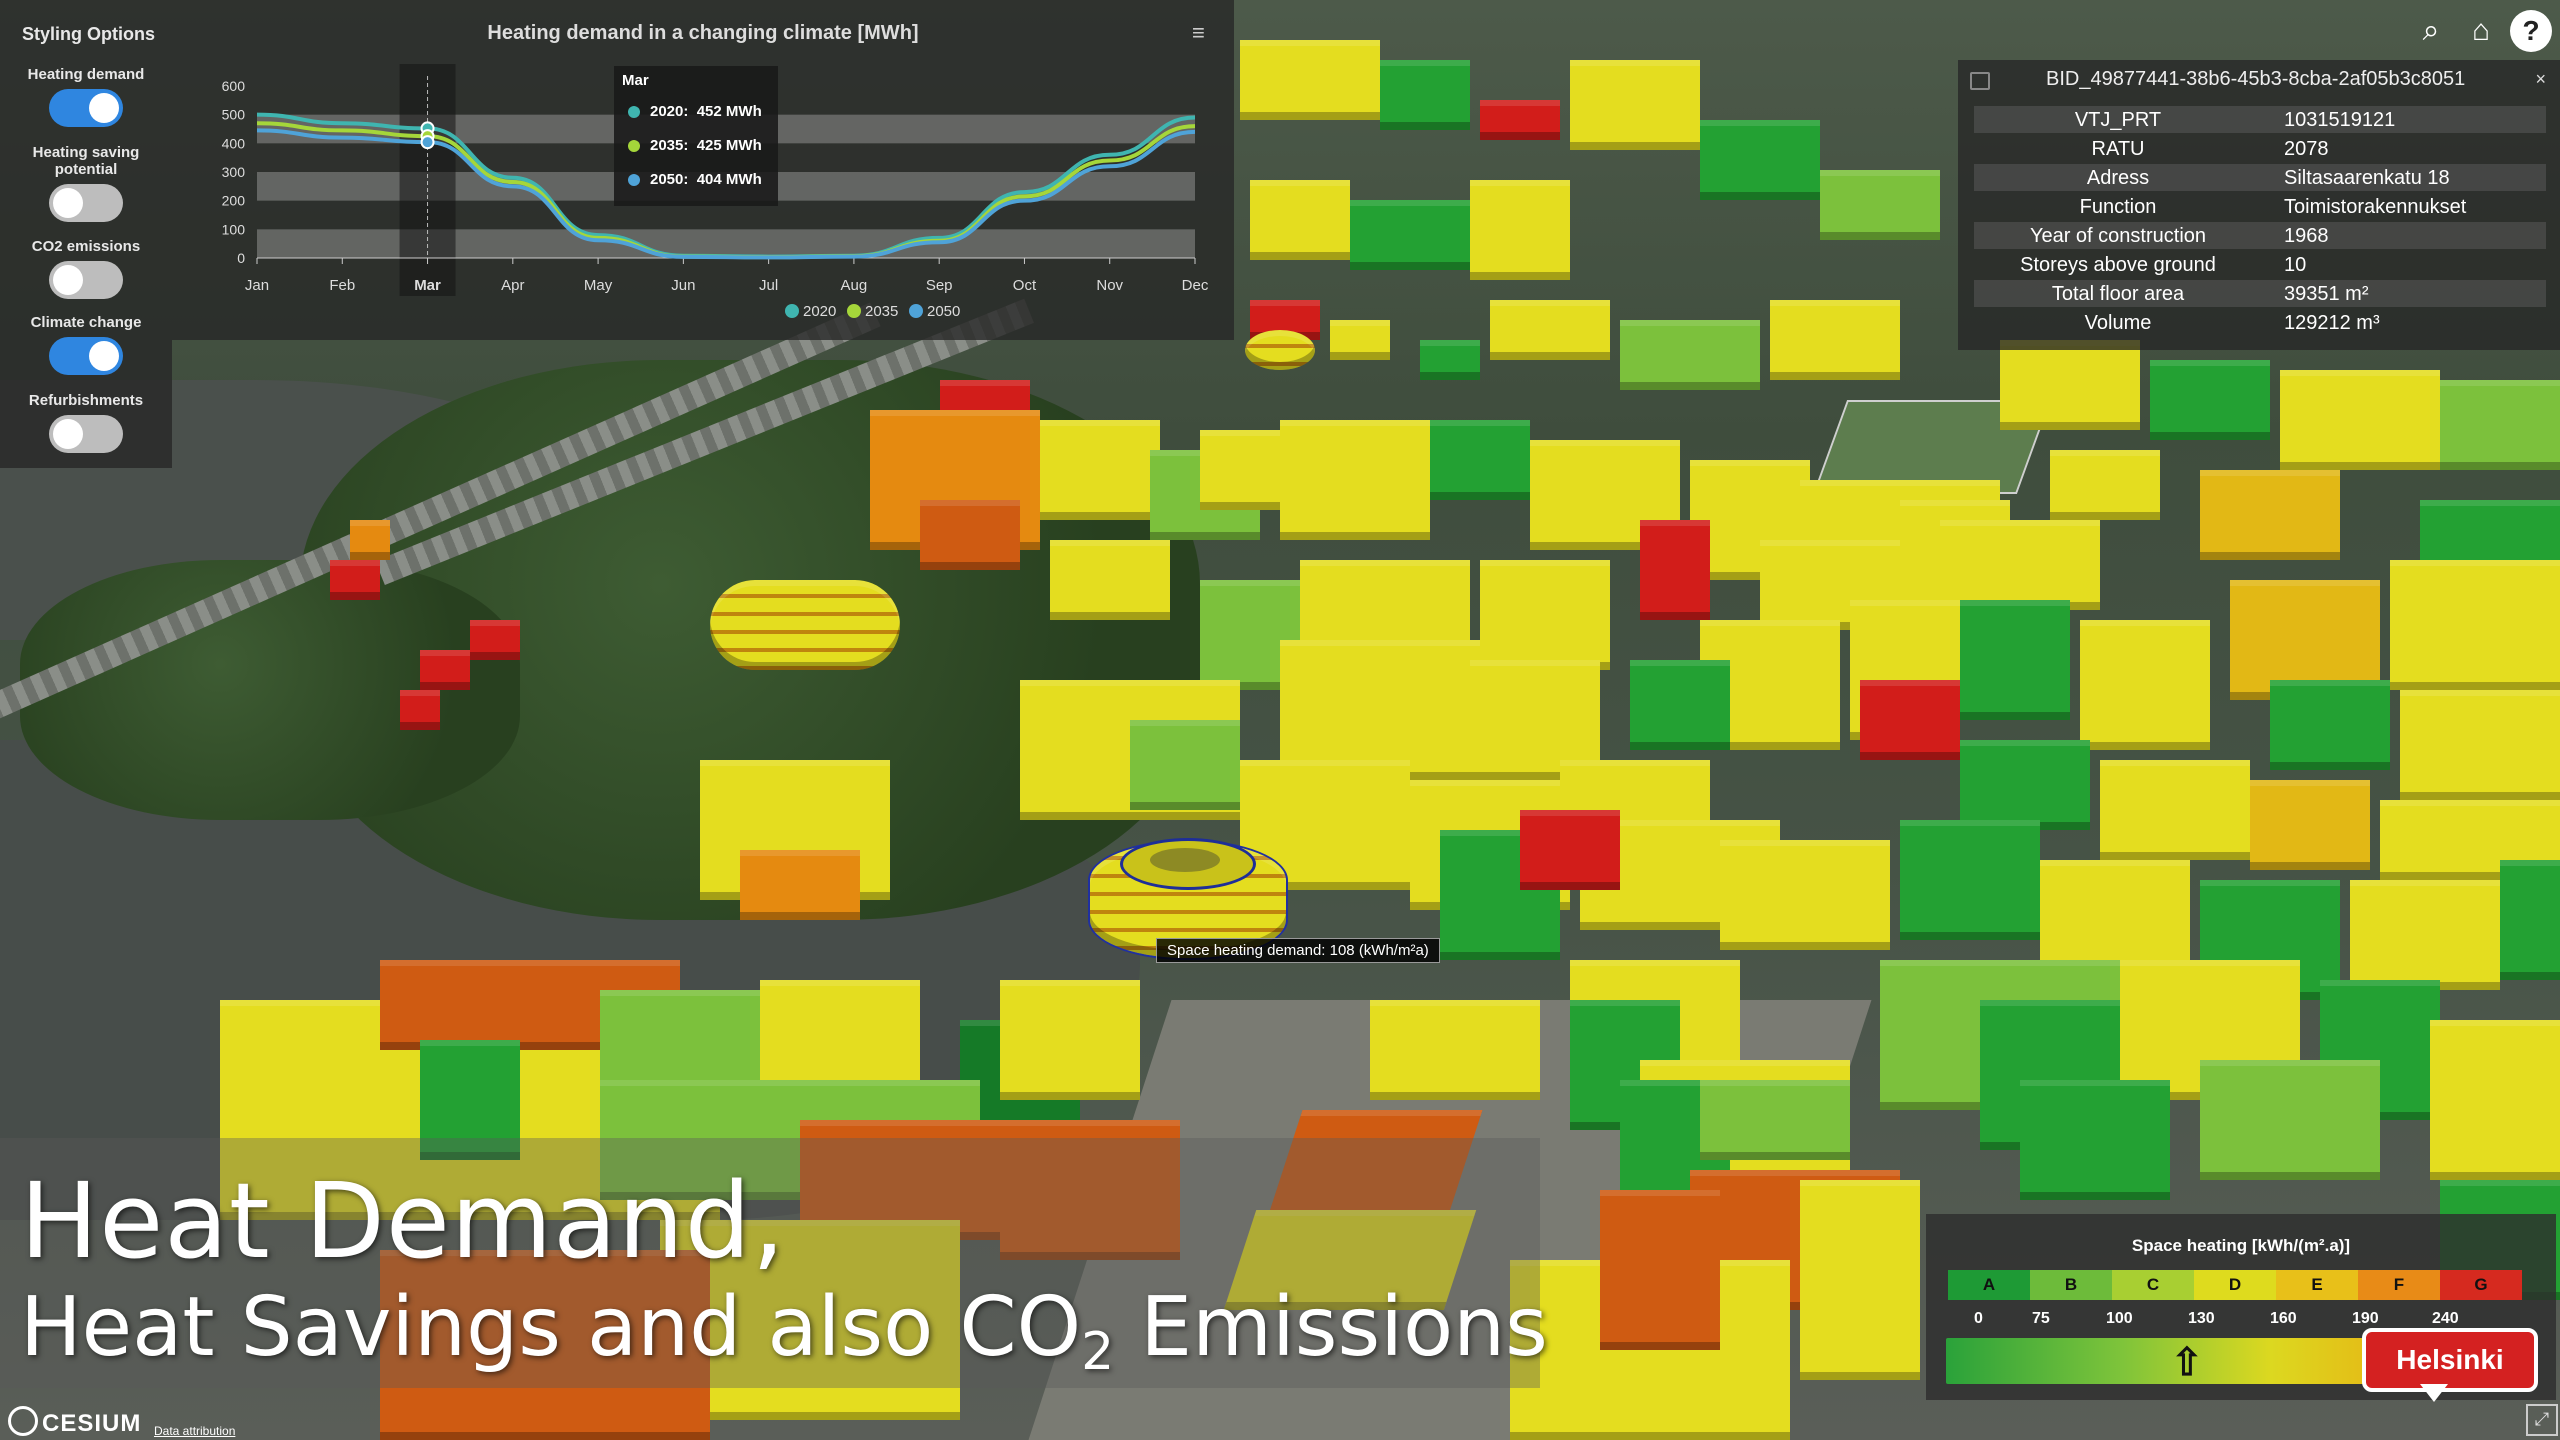  Describe the element at coordinates (729, 111) in the screenshot. I see `tooltip-value: 452 MWh` at that location.